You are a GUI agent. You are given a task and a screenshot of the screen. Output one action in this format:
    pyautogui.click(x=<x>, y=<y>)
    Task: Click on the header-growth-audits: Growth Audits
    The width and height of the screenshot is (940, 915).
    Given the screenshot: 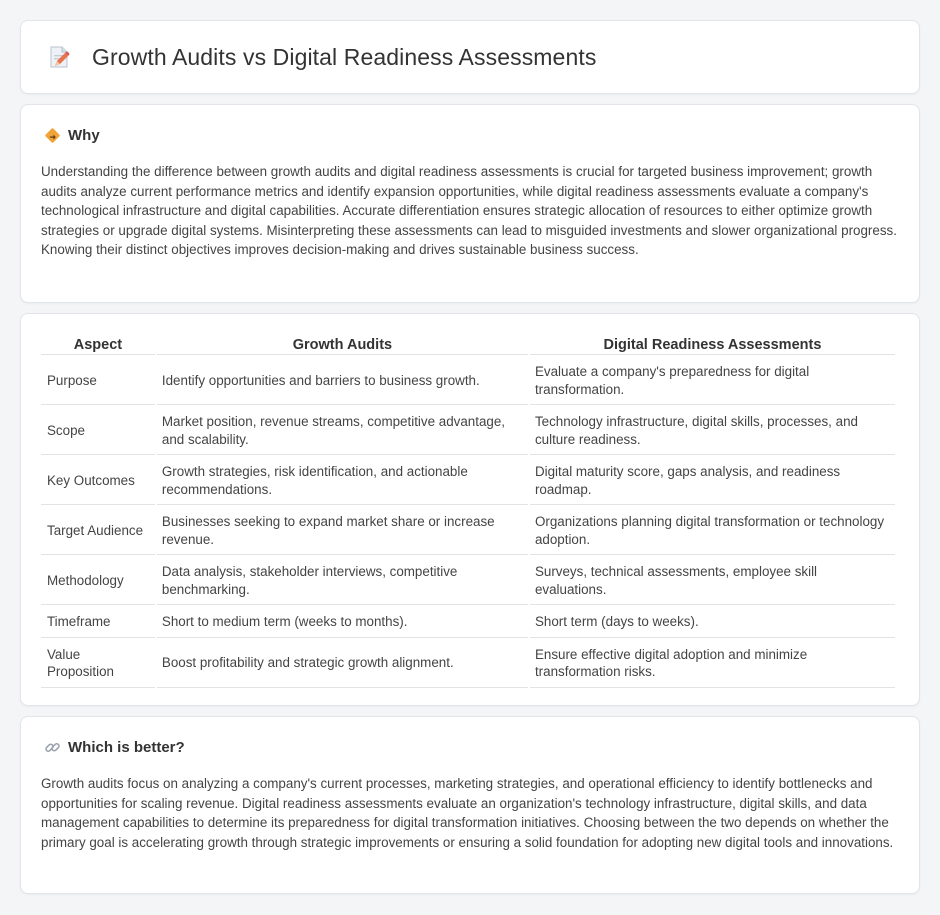 What is the action you would take?
    pyautogui.click(x=342, y=344)
    